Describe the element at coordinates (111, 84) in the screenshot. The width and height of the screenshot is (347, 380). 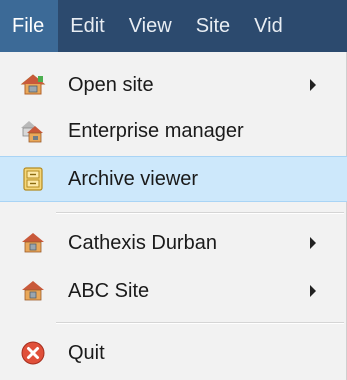
I see `open-site-label: Open site` at that location.